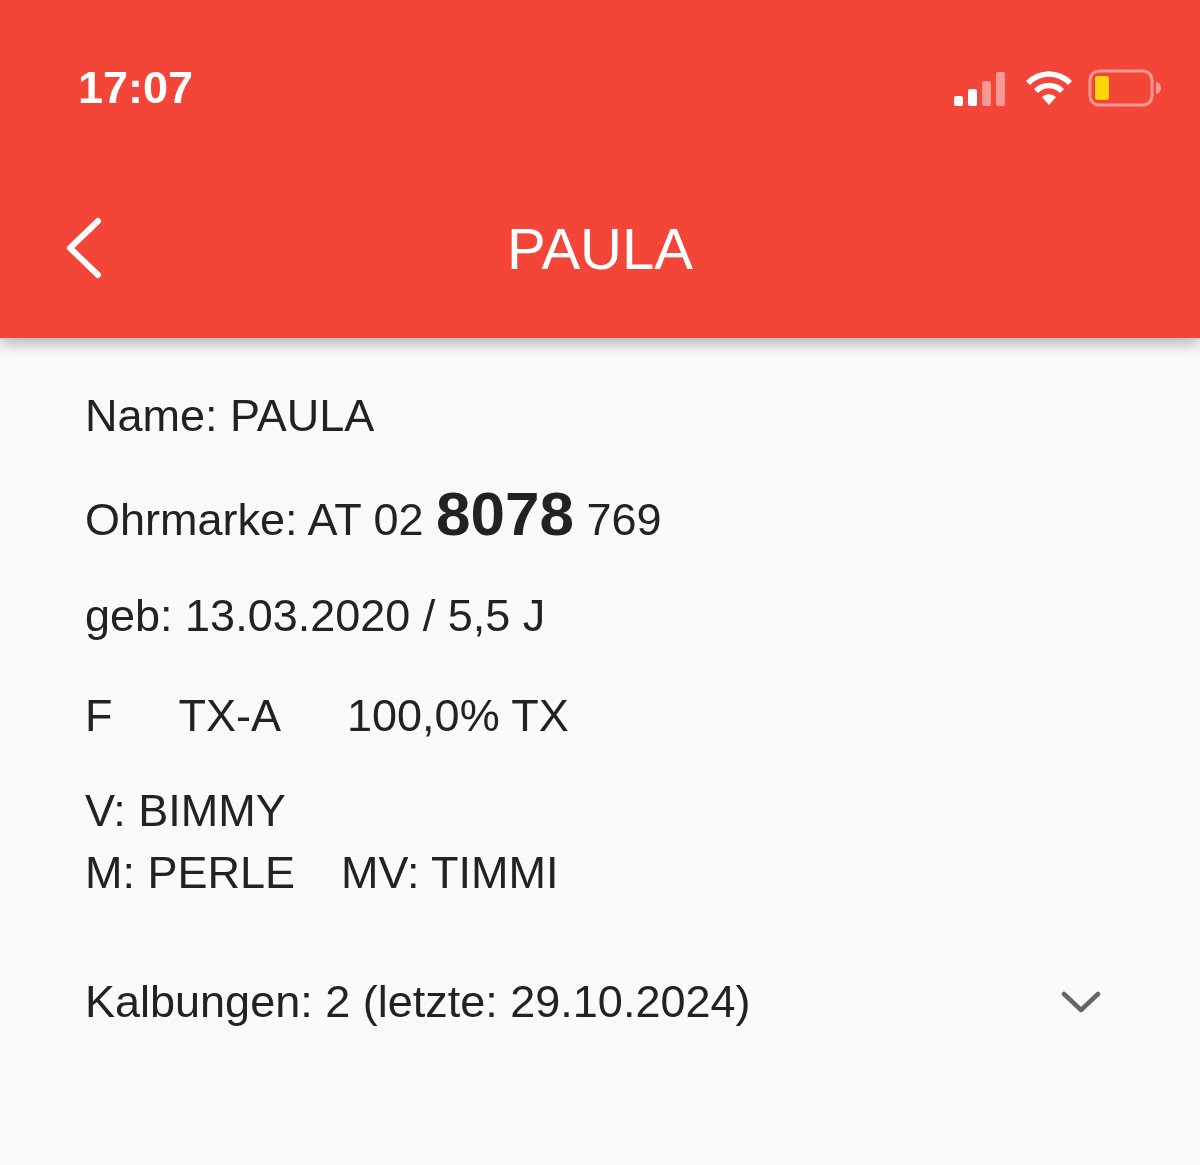  I want to click on back-chevron-icon, so click(84, 248).